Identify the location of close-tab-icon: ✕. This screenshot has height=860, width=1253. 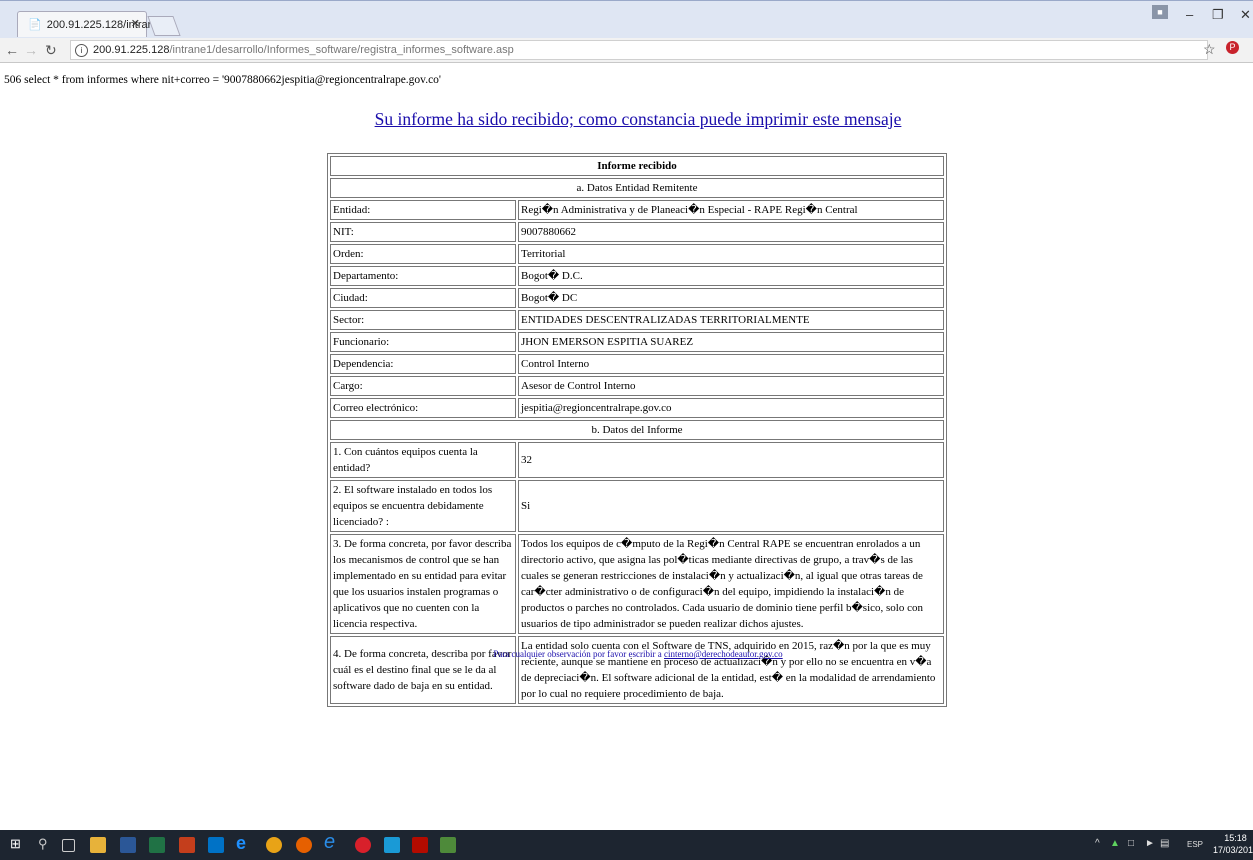
(135, 23).